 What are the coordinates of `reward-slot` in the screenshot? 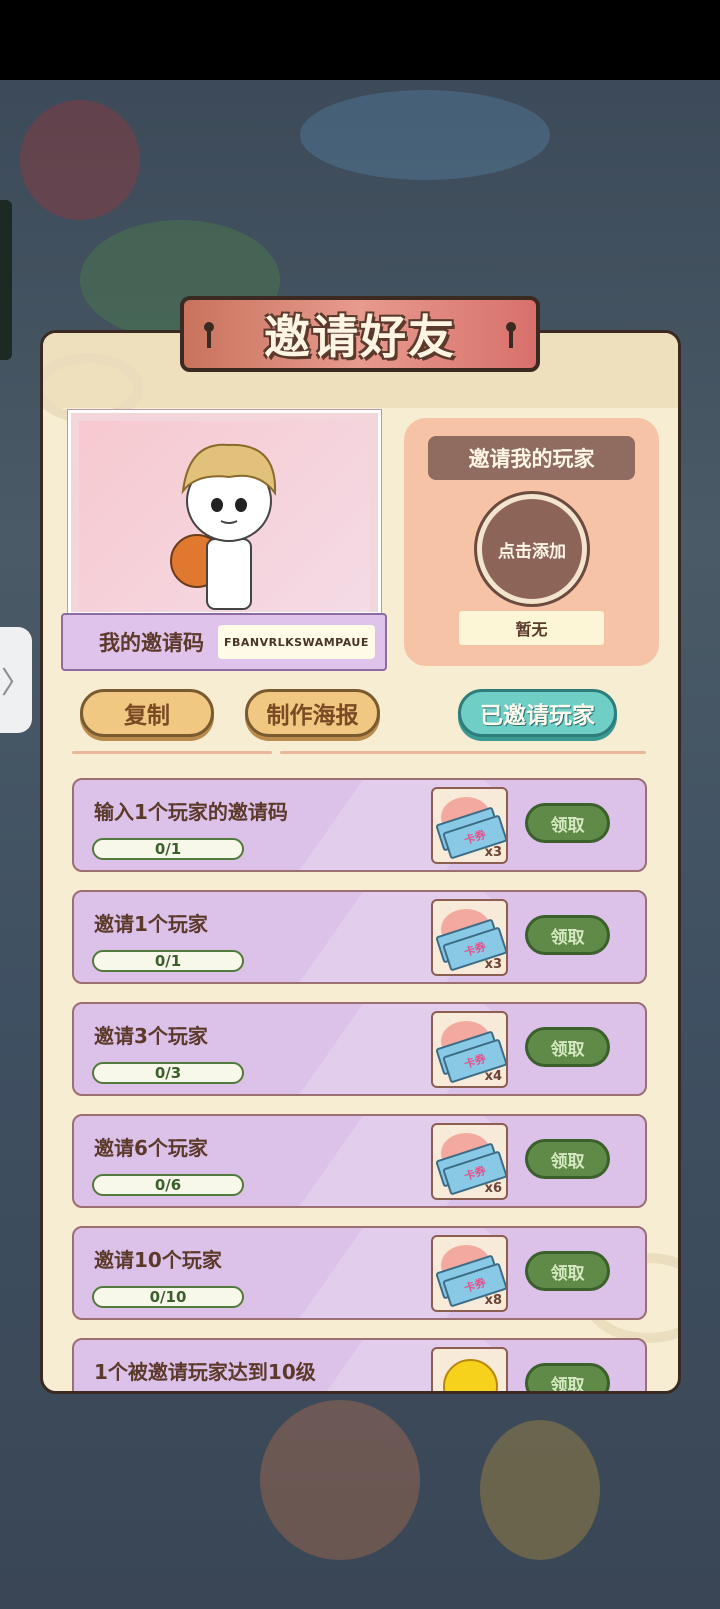 It's located at (469, 1369).